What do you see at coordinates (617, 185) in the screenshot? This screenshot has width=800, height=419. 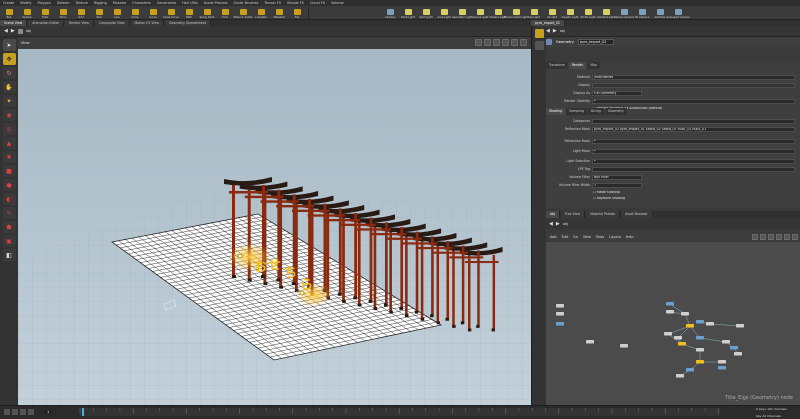 I see `param-field: 1` at bounding box center [617, 185].